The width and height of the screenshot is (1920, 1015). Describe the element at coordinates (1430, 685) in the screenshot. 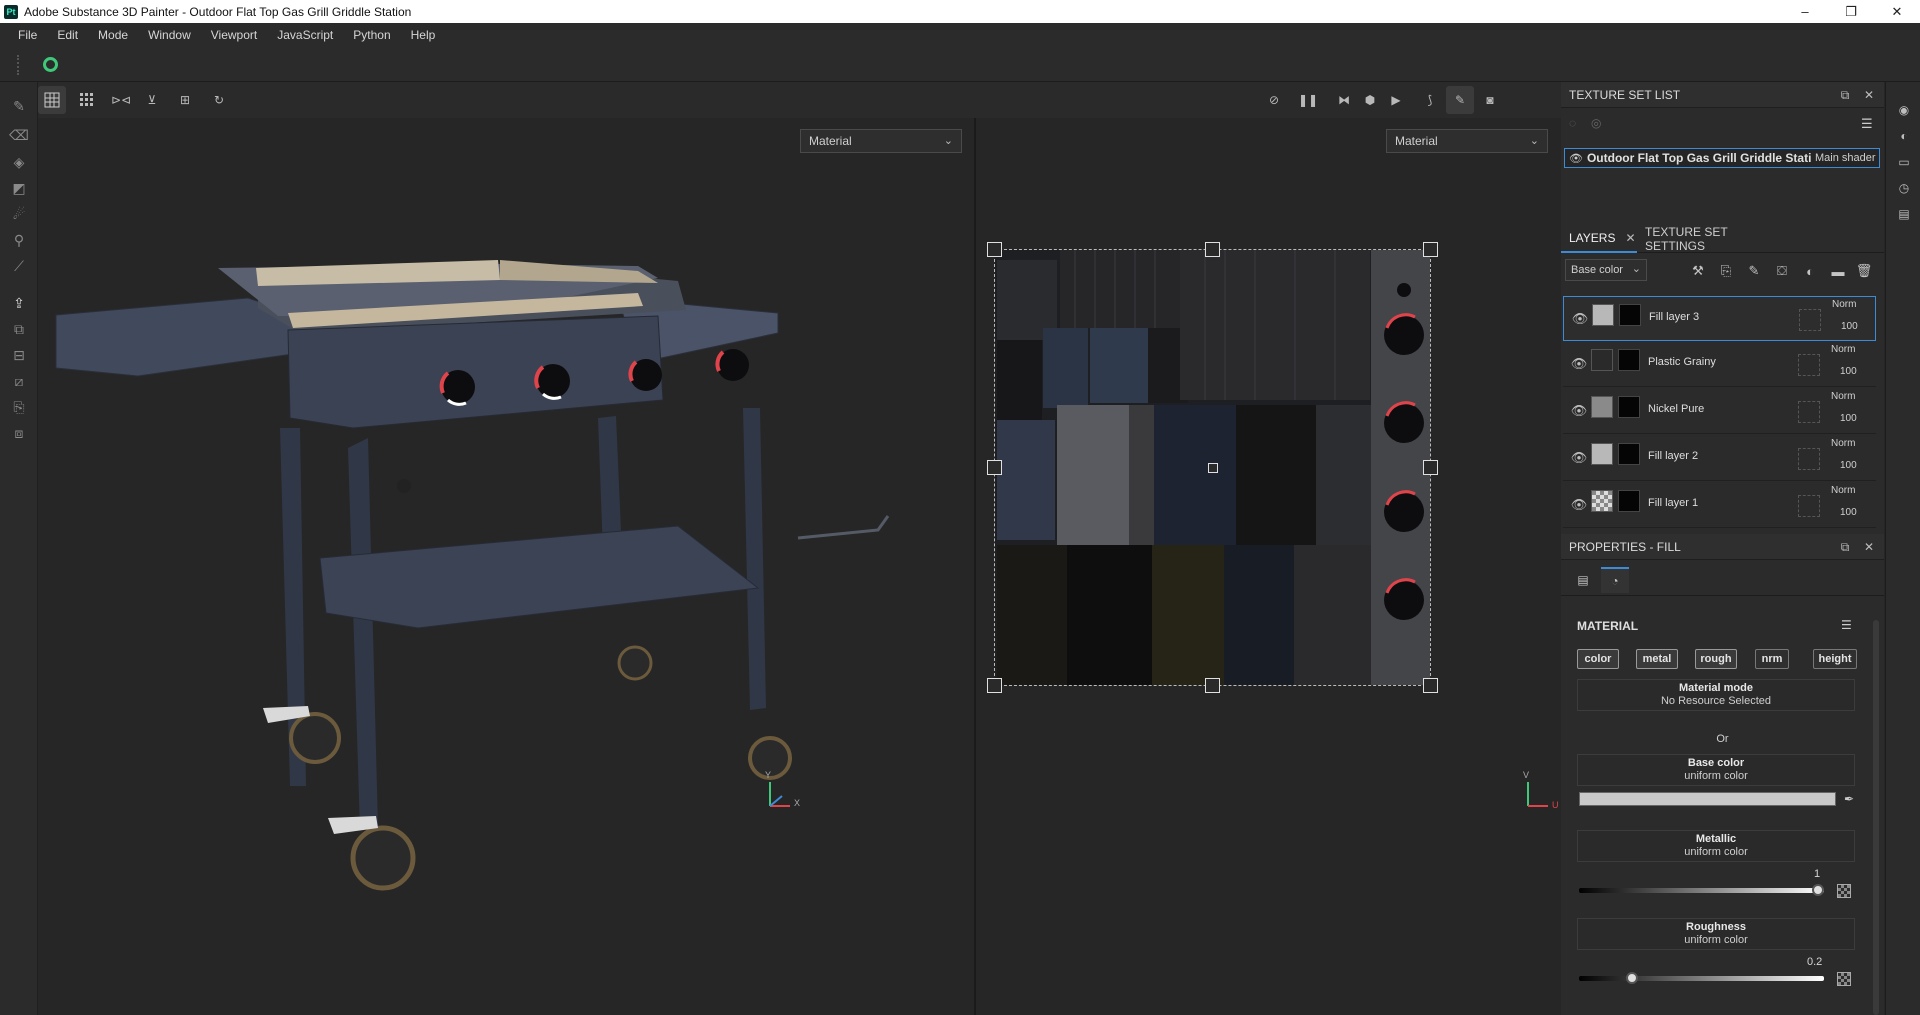

I see `transform-handle-br` at that location.